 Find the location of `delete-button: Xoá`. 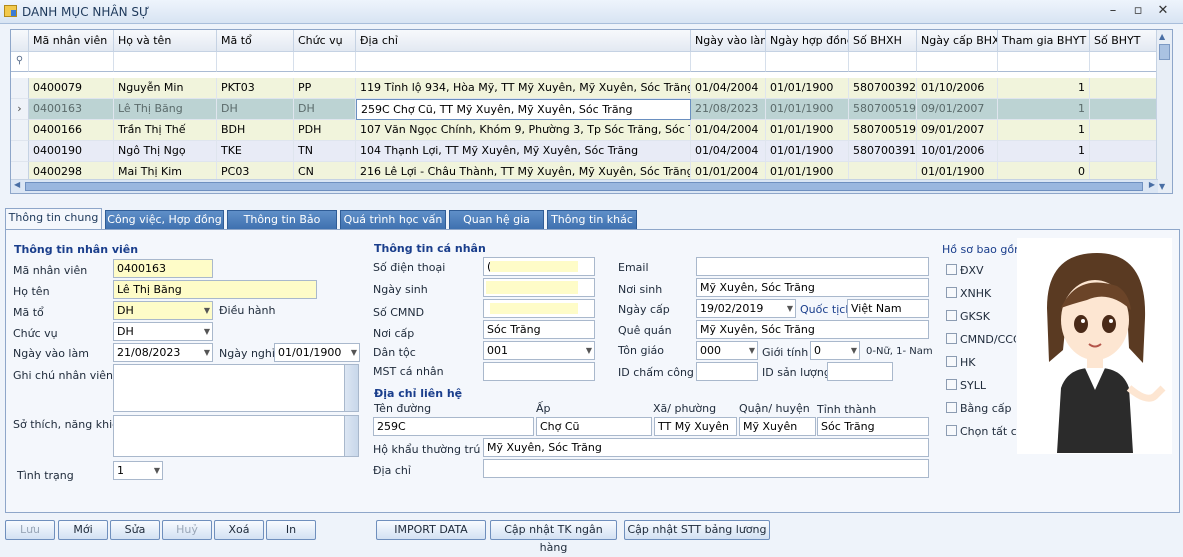

delete-button: Xoá is located at coordinates (239, 530).